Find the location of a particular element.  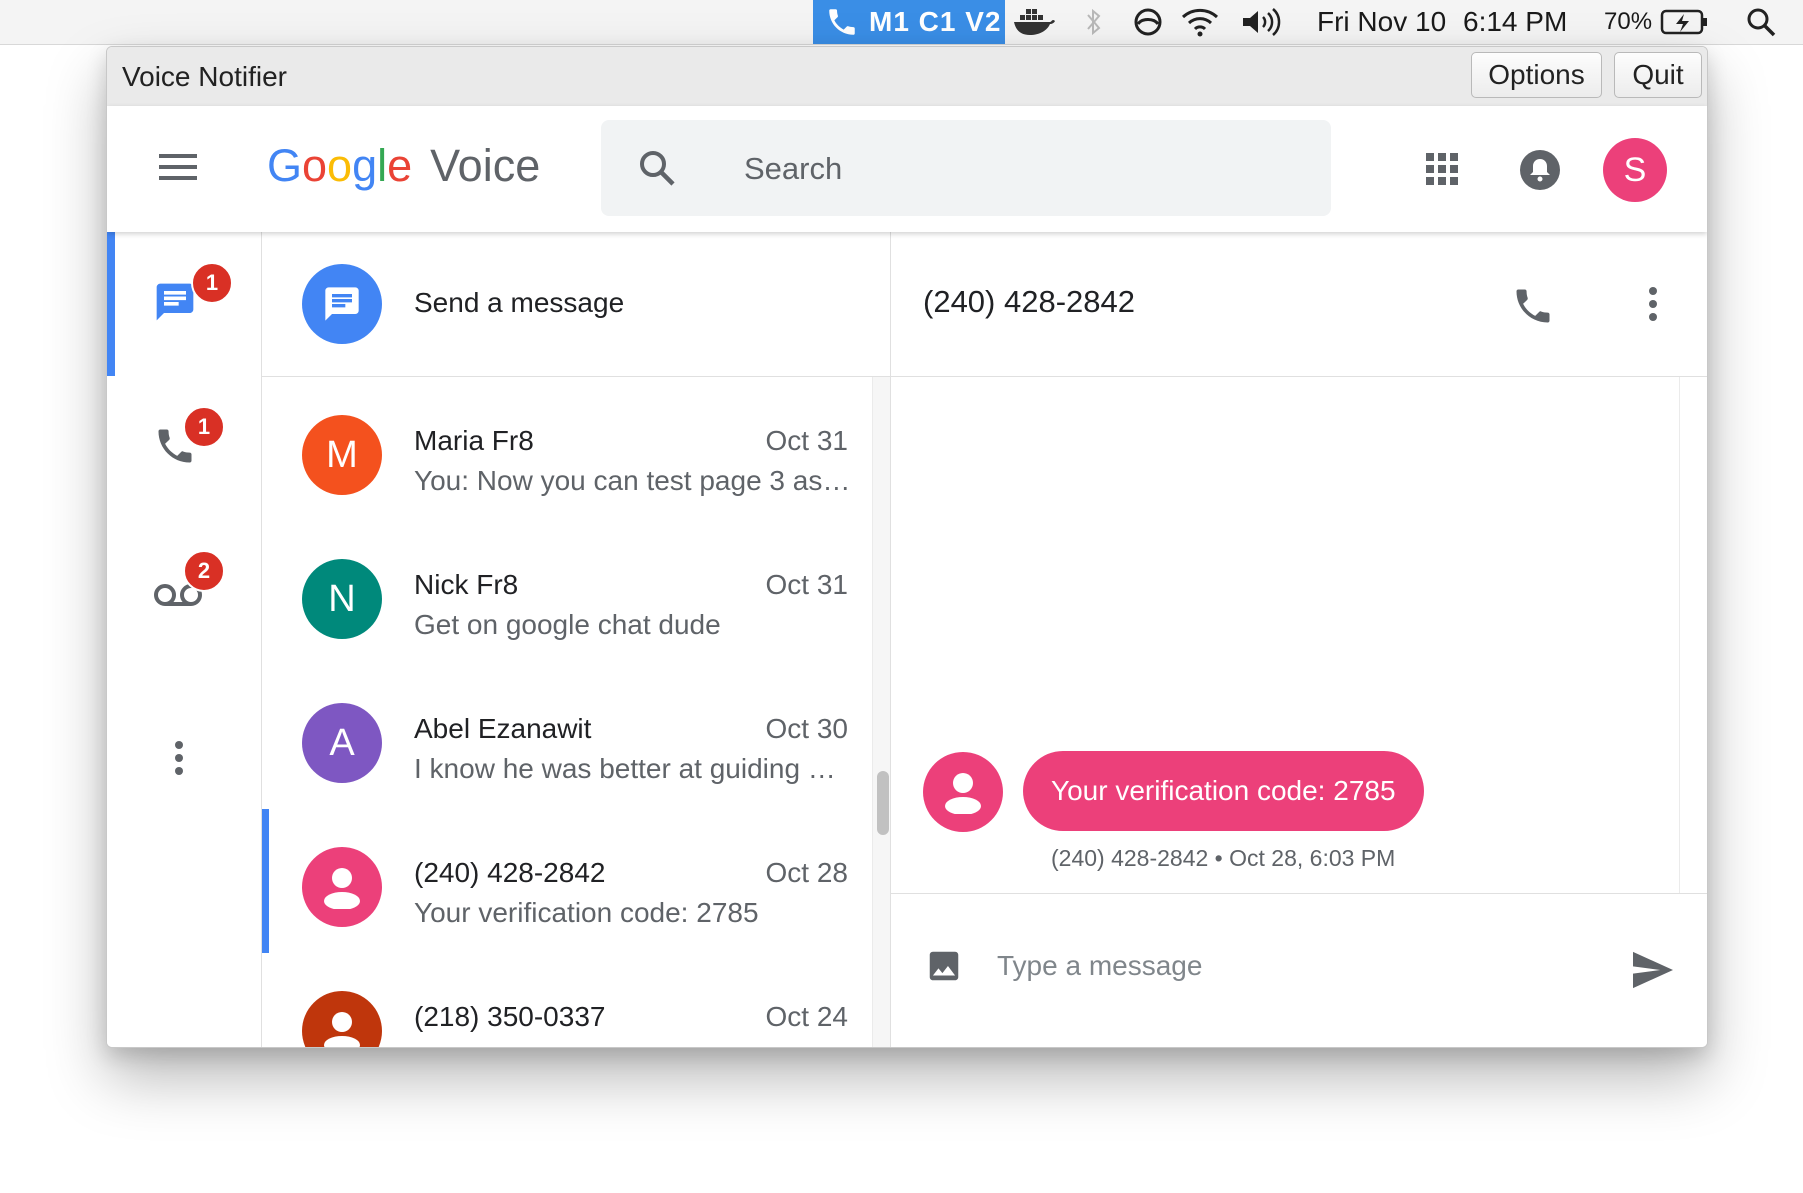

notifications-bell-icon is located at coordinates (1540, 170).